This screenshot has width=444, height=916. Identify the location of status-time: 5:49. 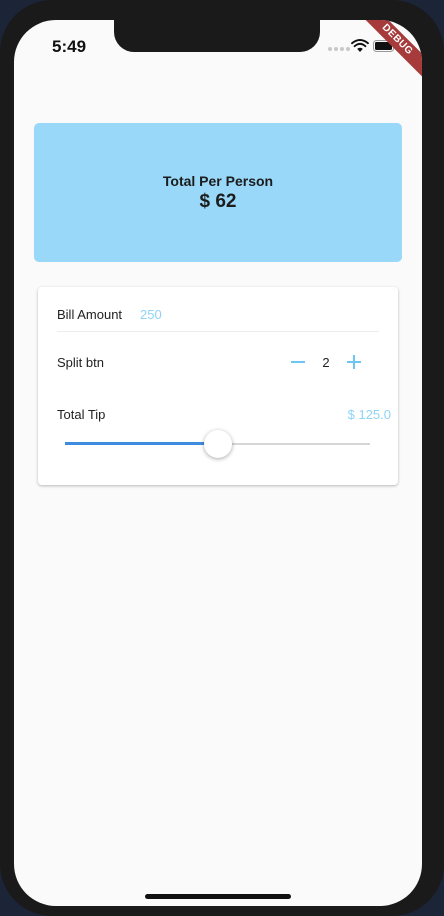
(69, 46).